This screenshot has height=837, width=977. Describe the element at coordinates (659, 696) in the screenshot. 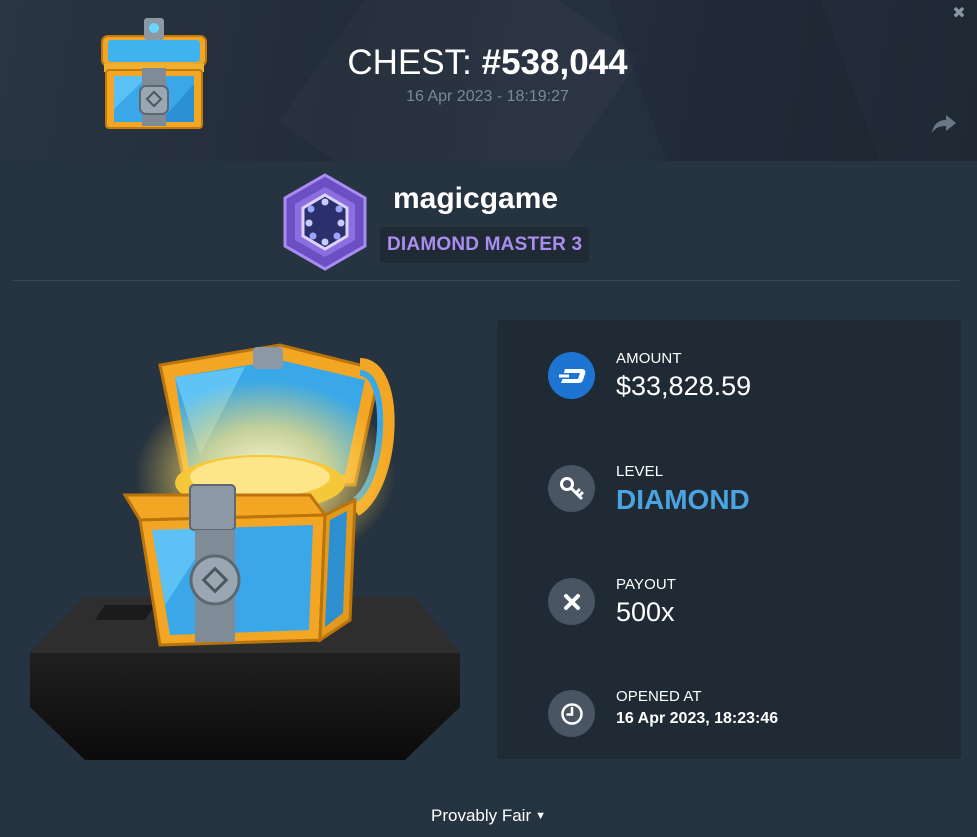

I see `opened-label: OPENED AT` at that location.